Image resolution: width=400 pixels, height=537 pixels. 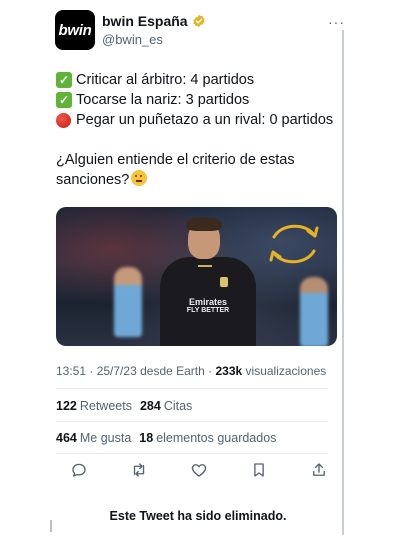 I want to click on stats-row-likes: 464 Me gusta 18 elementos guardados, so click(x=166, y=438).